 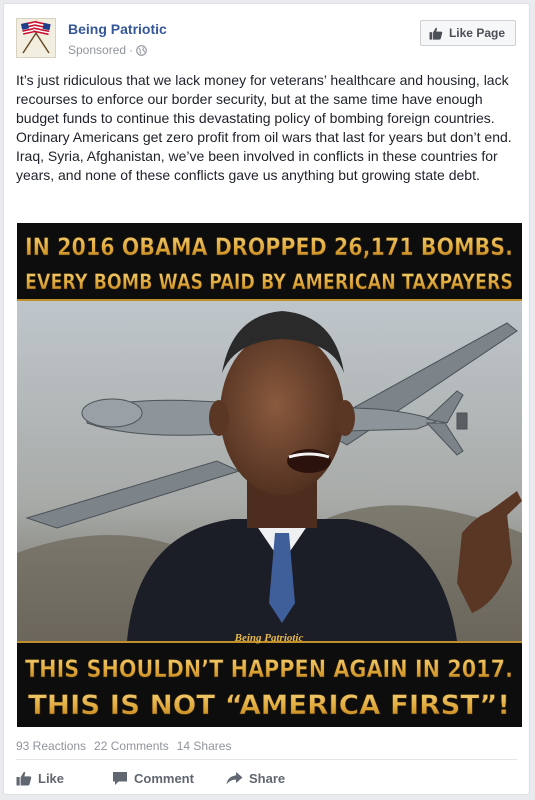 What do you see at coordinates (269, 638) in the screenshot?
I see `image-watermark: Being Patriotic` at bounding box center [269, 638].